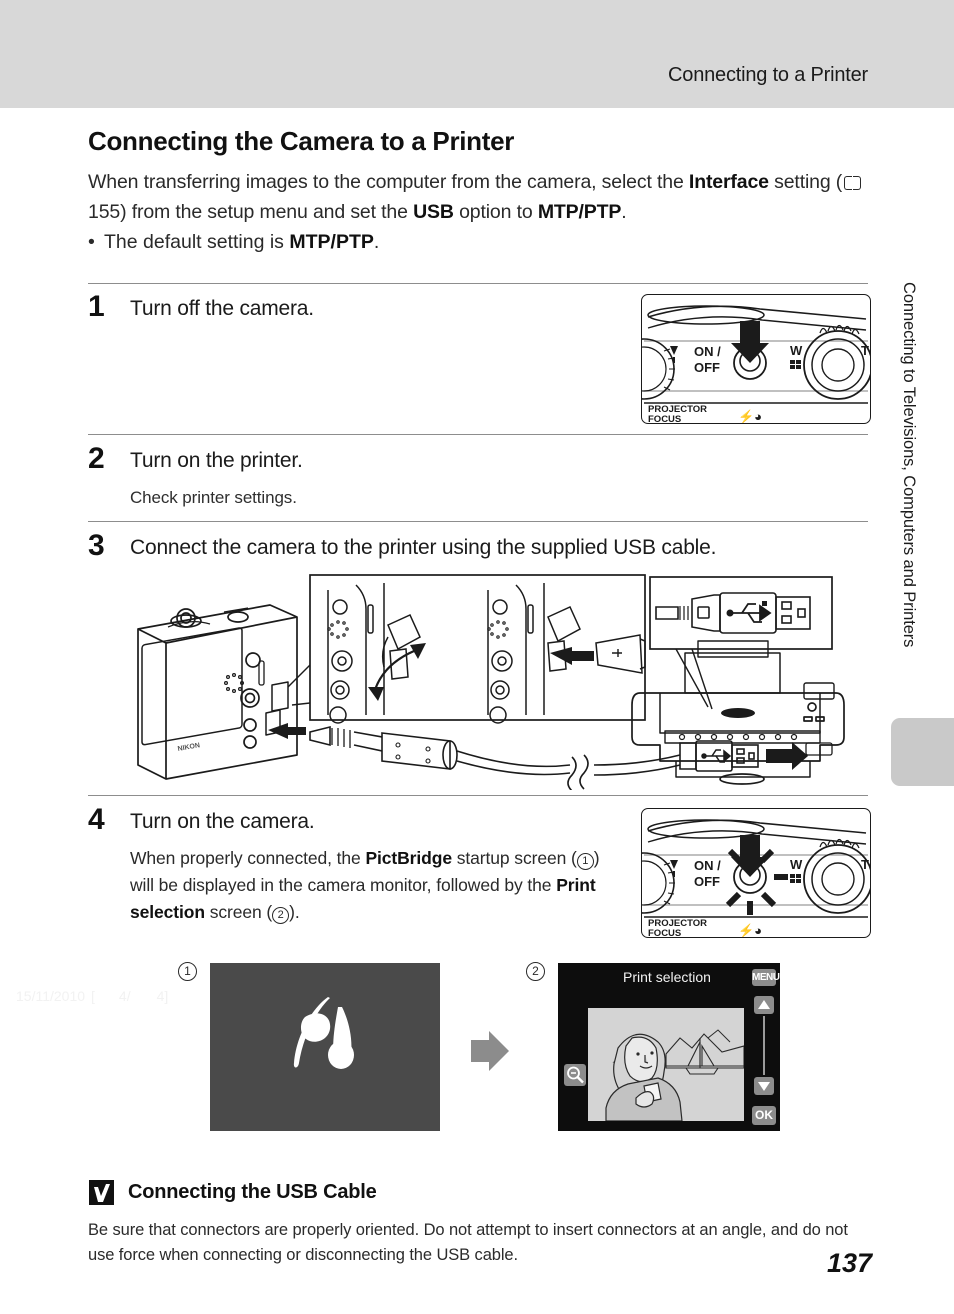  What do you see at coordinates (478, 242) in the screenshot?
I see `intro-bullet-item: • The default setting is MTP/PTP.` at bounding box center [478, 242].